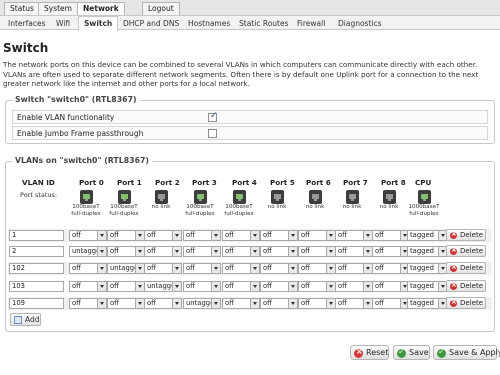 The width and height of the screenshot is (500, 375). I want to click on tab-switch: Switch, so click(98, 23).